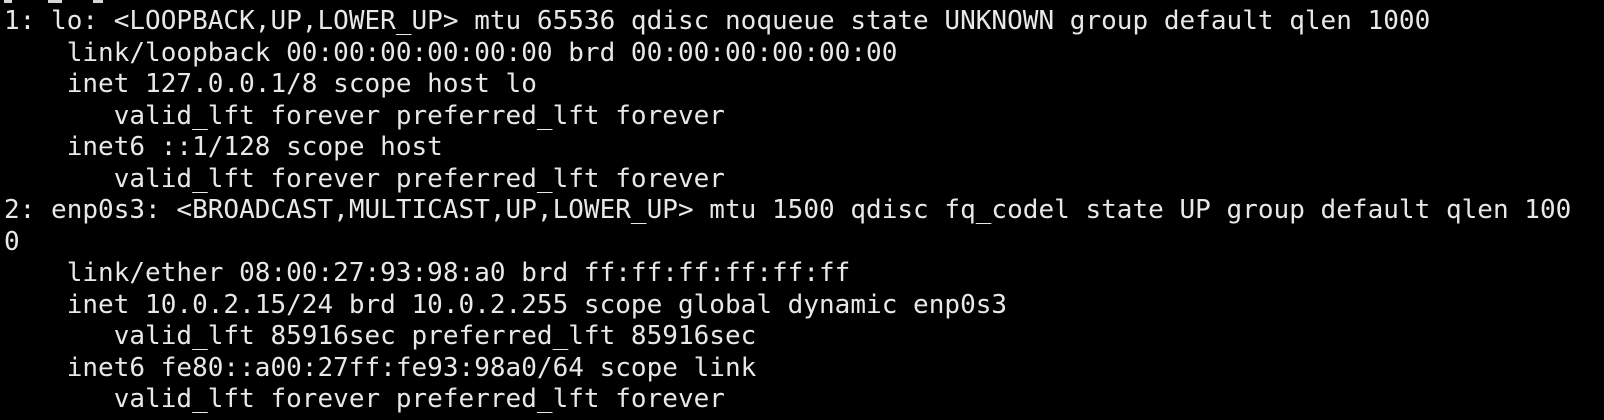  I want to click on terminal-line-lo-inet: inet 127.0.0.1/8 scope host lo, so click(270, 84).